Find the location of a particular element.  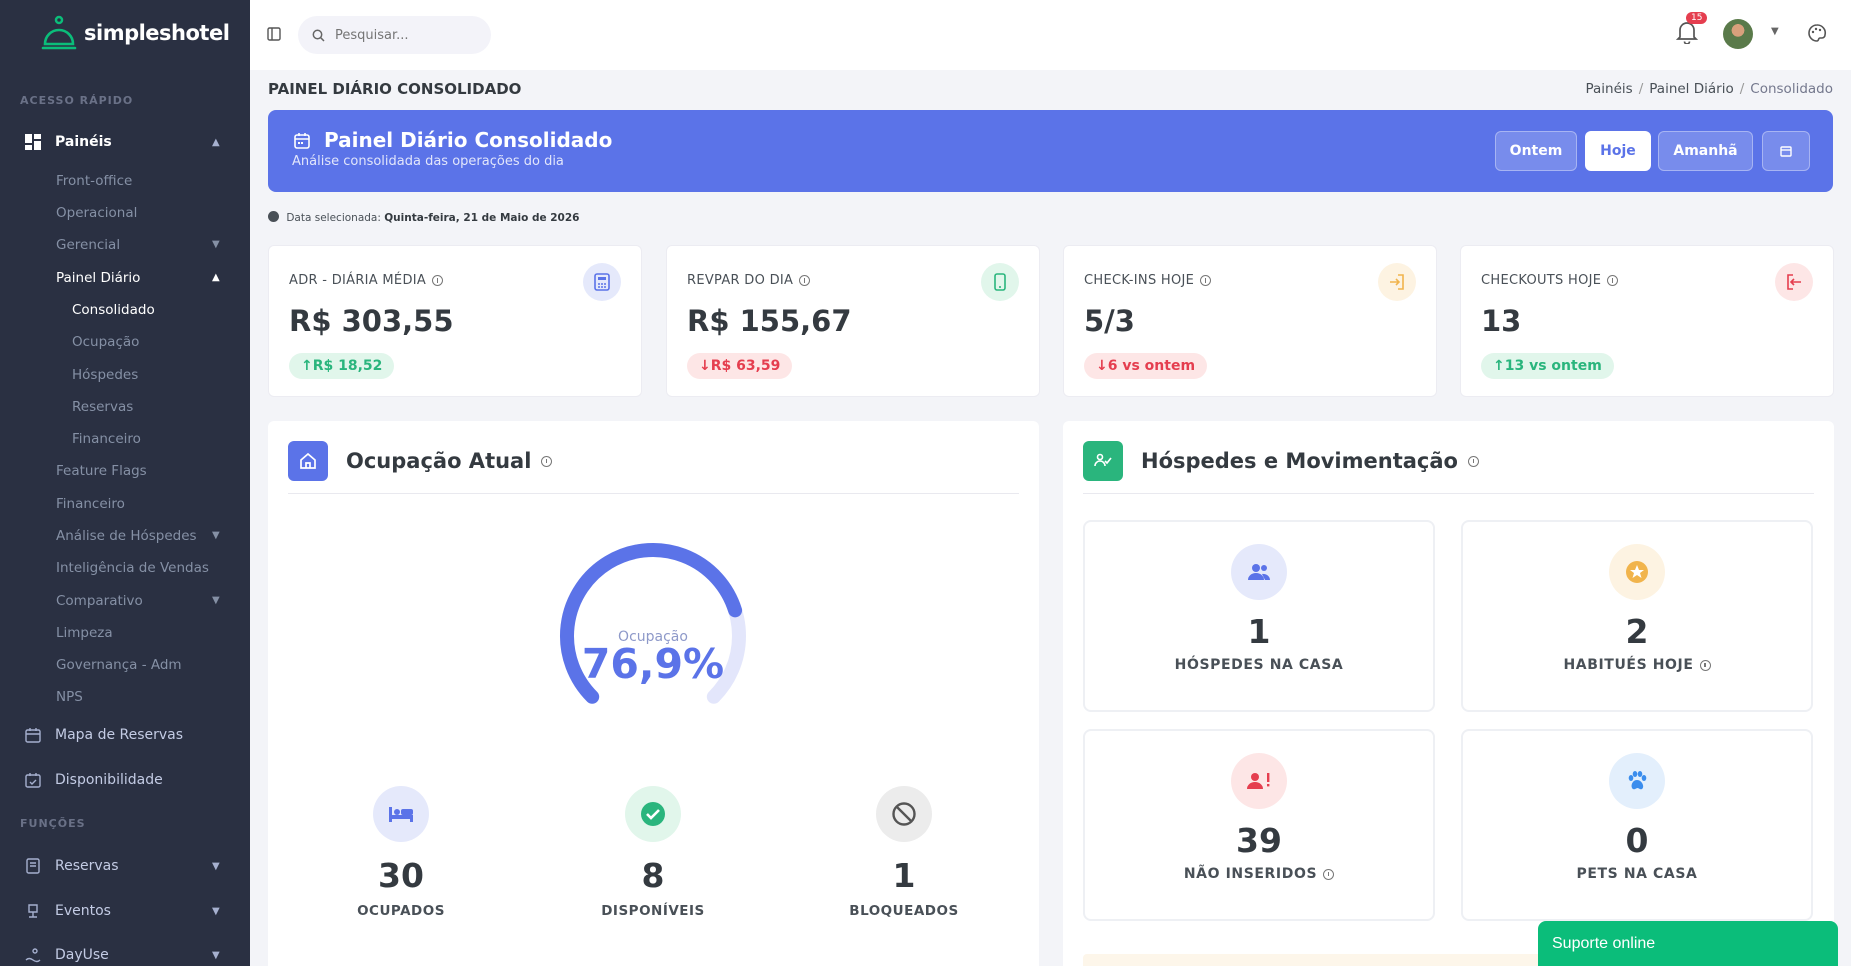

dashboard-icon is located at coordinates (33, 142).